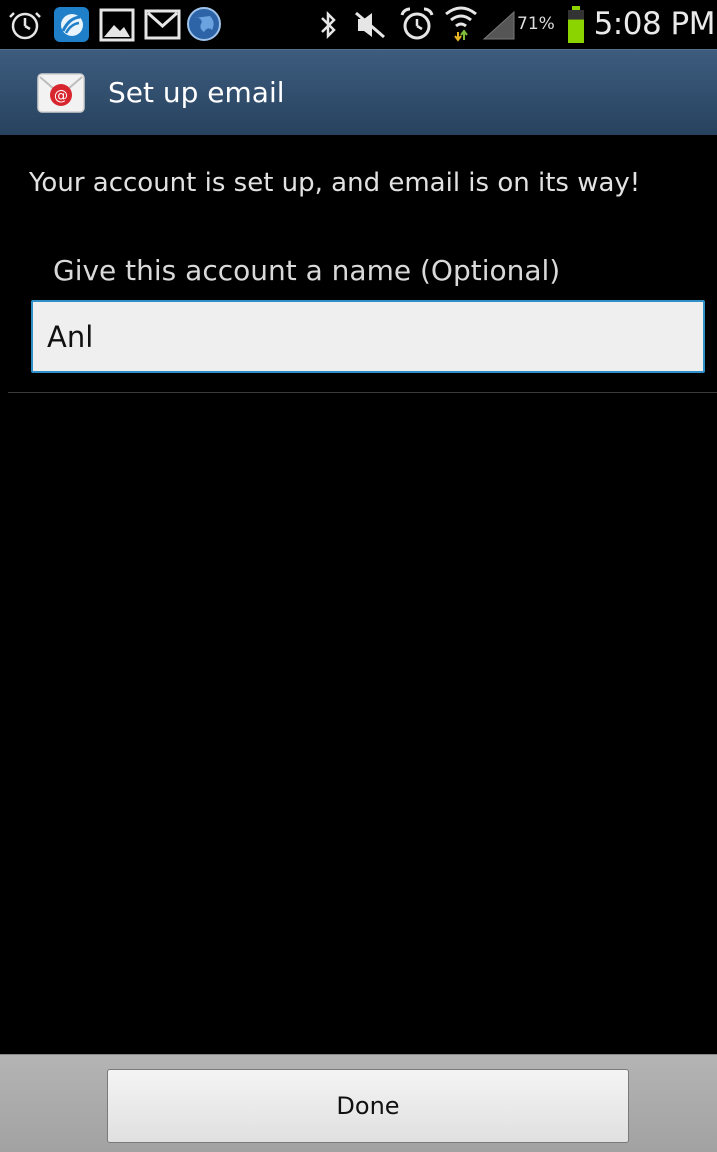 Image resolution: width=717 pixels, height=1152 pixels. What do you see at coordinates (117, 27) in the screenshot?
I see `gallery-icon` at bounding box center [117, 27].